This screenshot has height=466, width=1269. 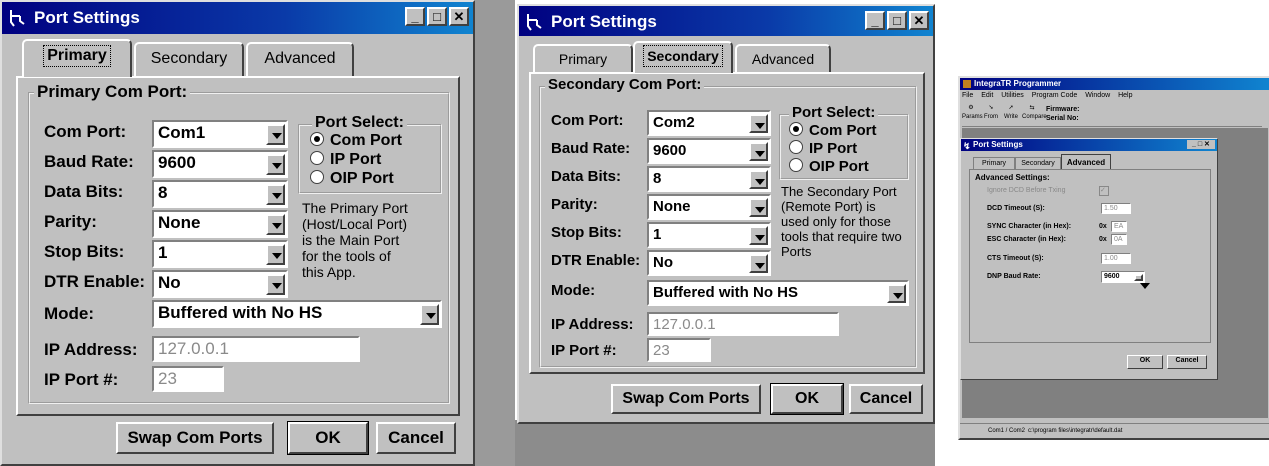 What do you see at coordinates (69, 313) in the screenshot?
I see `mode-label: Mode:` at bounding box center [69, 313].